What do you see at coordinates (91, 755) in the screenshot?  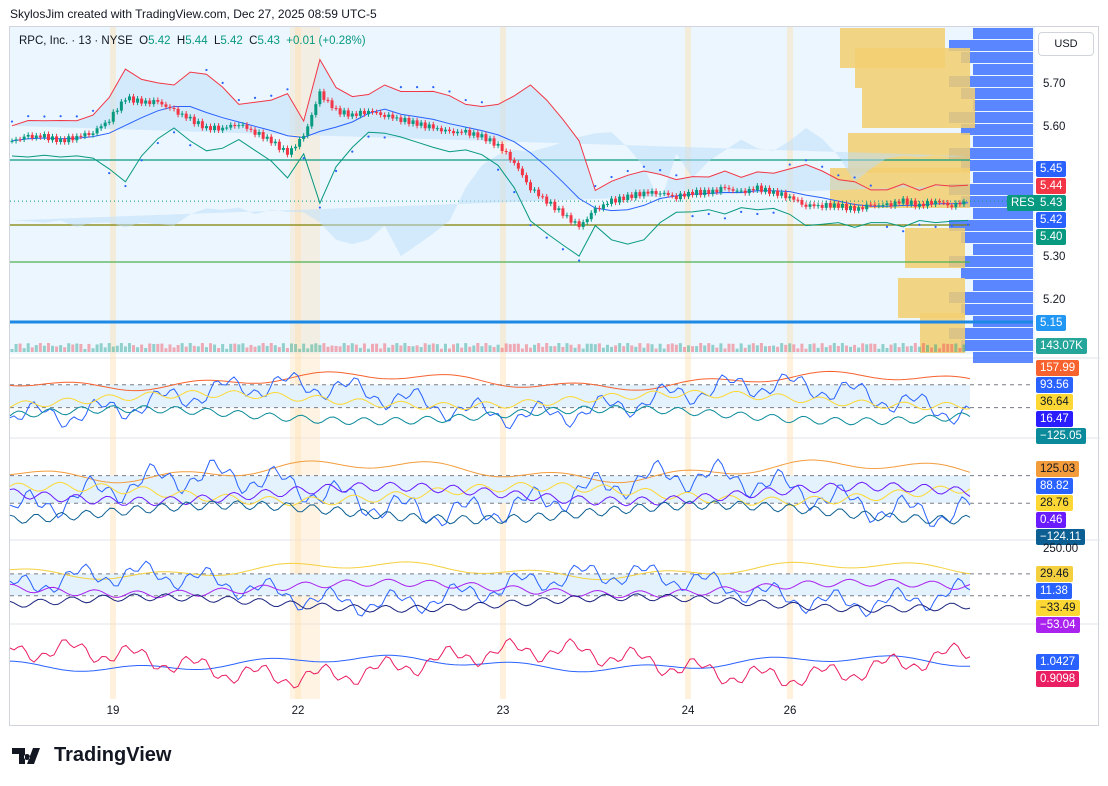 I see `tradingview-logo: TradingView` at bounding box center [91, 755].